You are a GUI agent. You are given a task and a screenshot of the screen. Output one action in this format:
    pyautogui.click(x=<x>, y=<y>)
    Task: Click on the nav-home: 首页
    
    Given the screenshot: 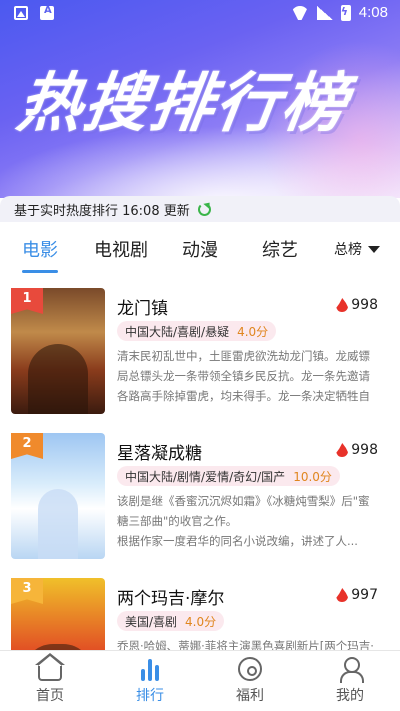 What is the action you would take?
    pyautogui.click(x=50, y=681)
    